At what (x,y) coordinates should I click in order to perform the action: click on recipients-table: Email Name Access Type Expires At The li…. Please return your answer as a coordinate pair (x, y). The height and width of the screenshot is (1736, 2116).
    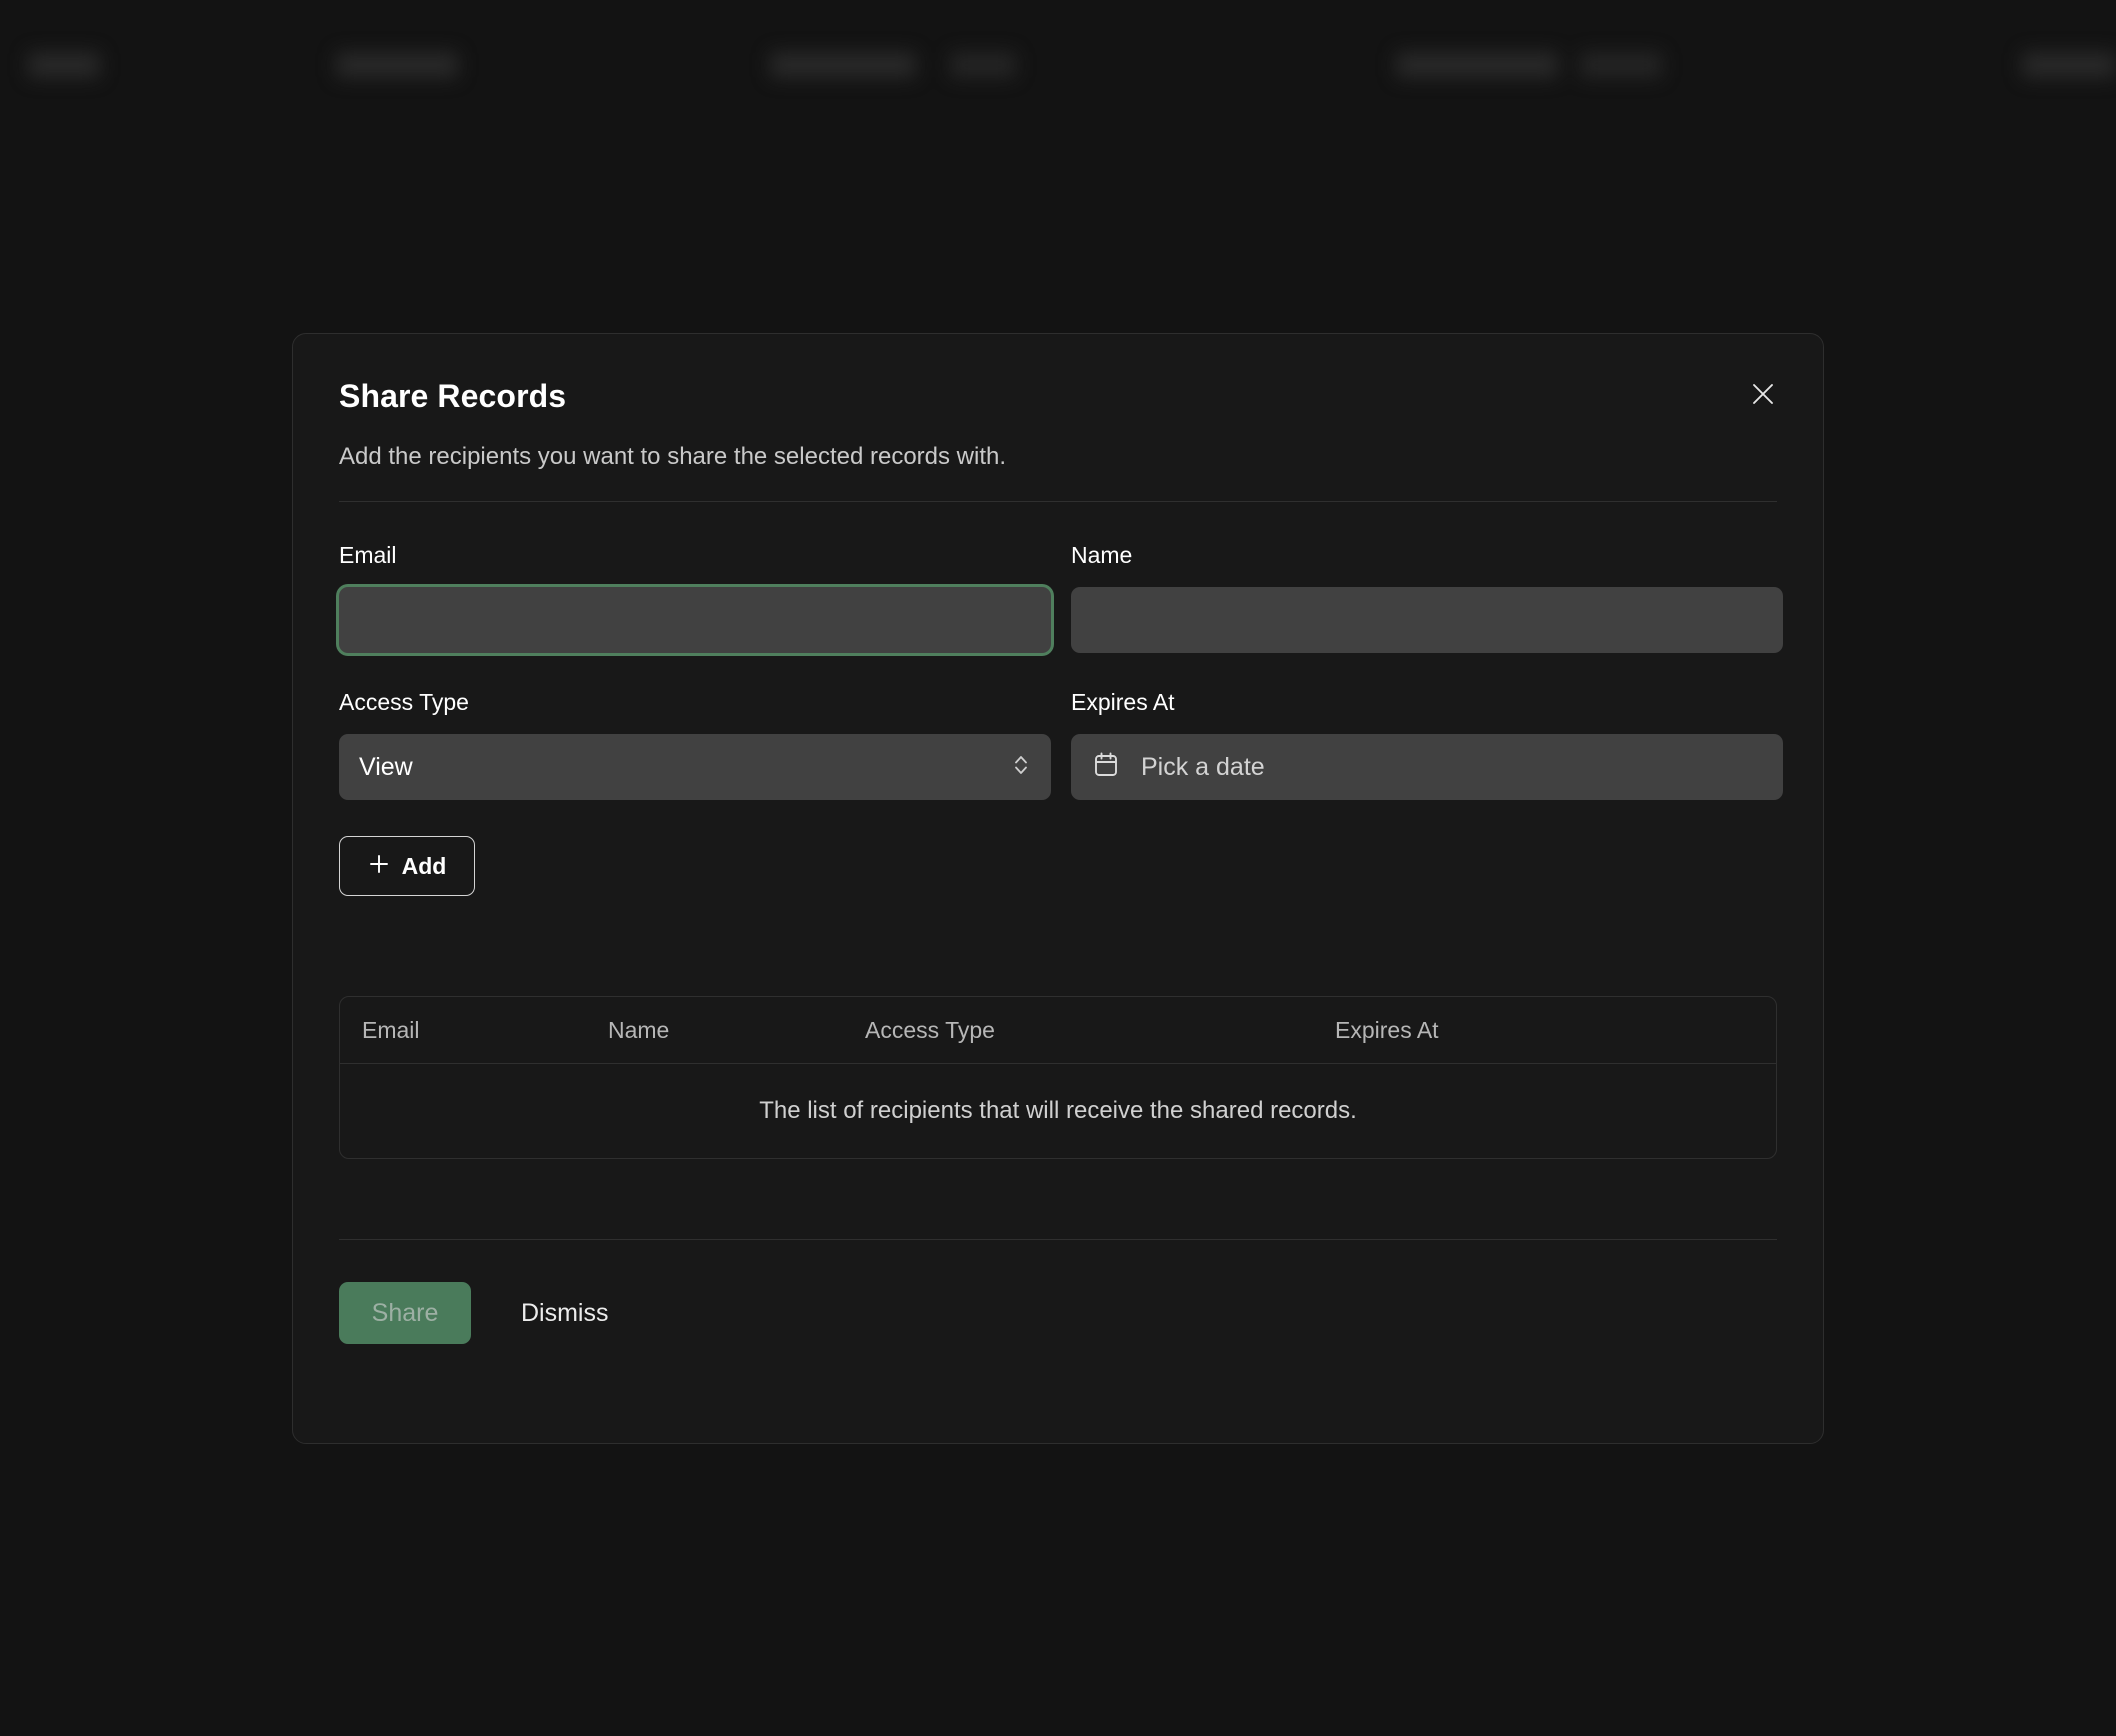
    Looking at the image, I should click on (1058, 1077).